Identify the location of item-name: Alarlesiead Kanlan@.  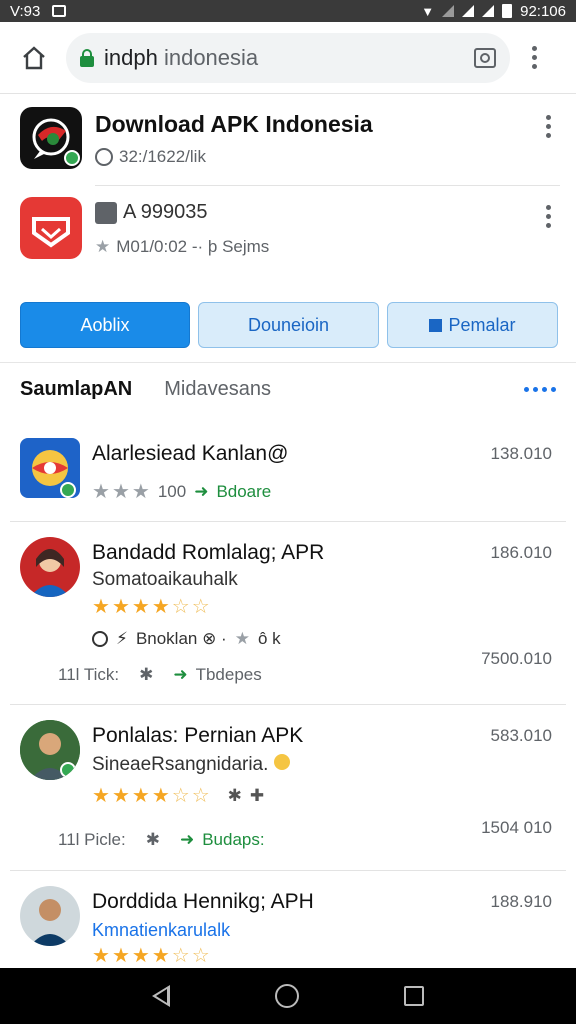
(190, 453).